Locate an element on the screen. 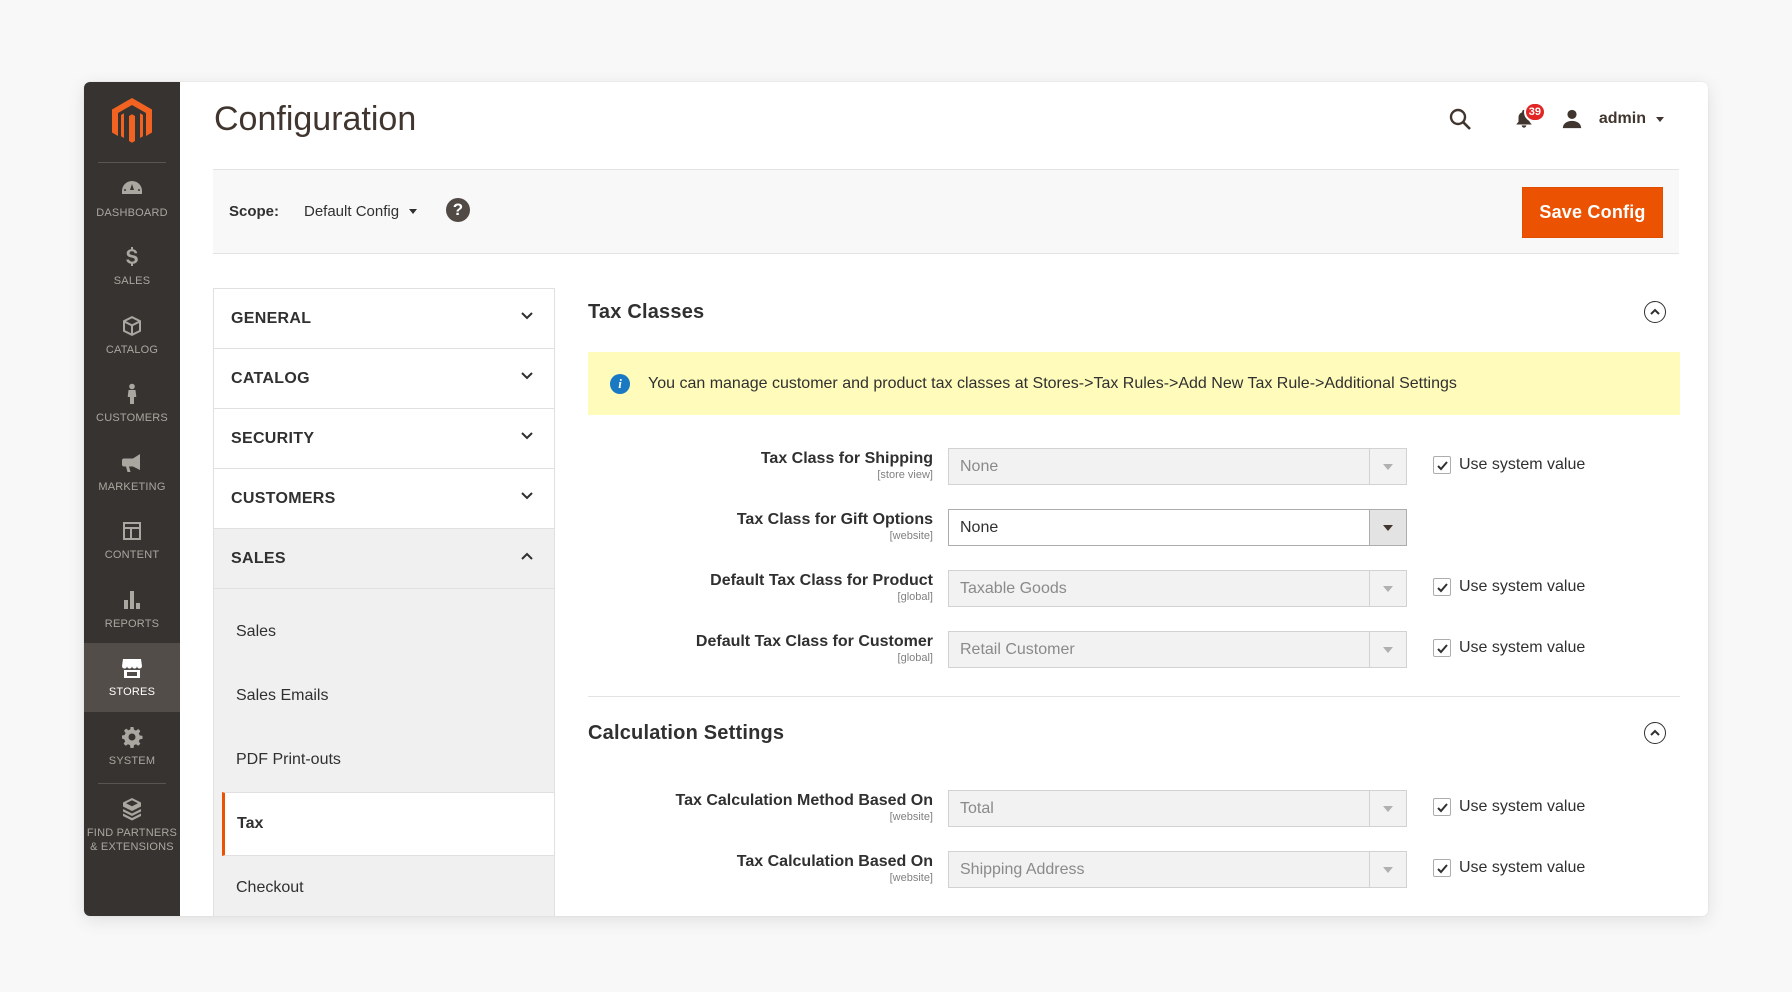 This screenshot has width=1792, height=992. sidebar-item-catalog: CATALOG is located at coordinates (132, 335).